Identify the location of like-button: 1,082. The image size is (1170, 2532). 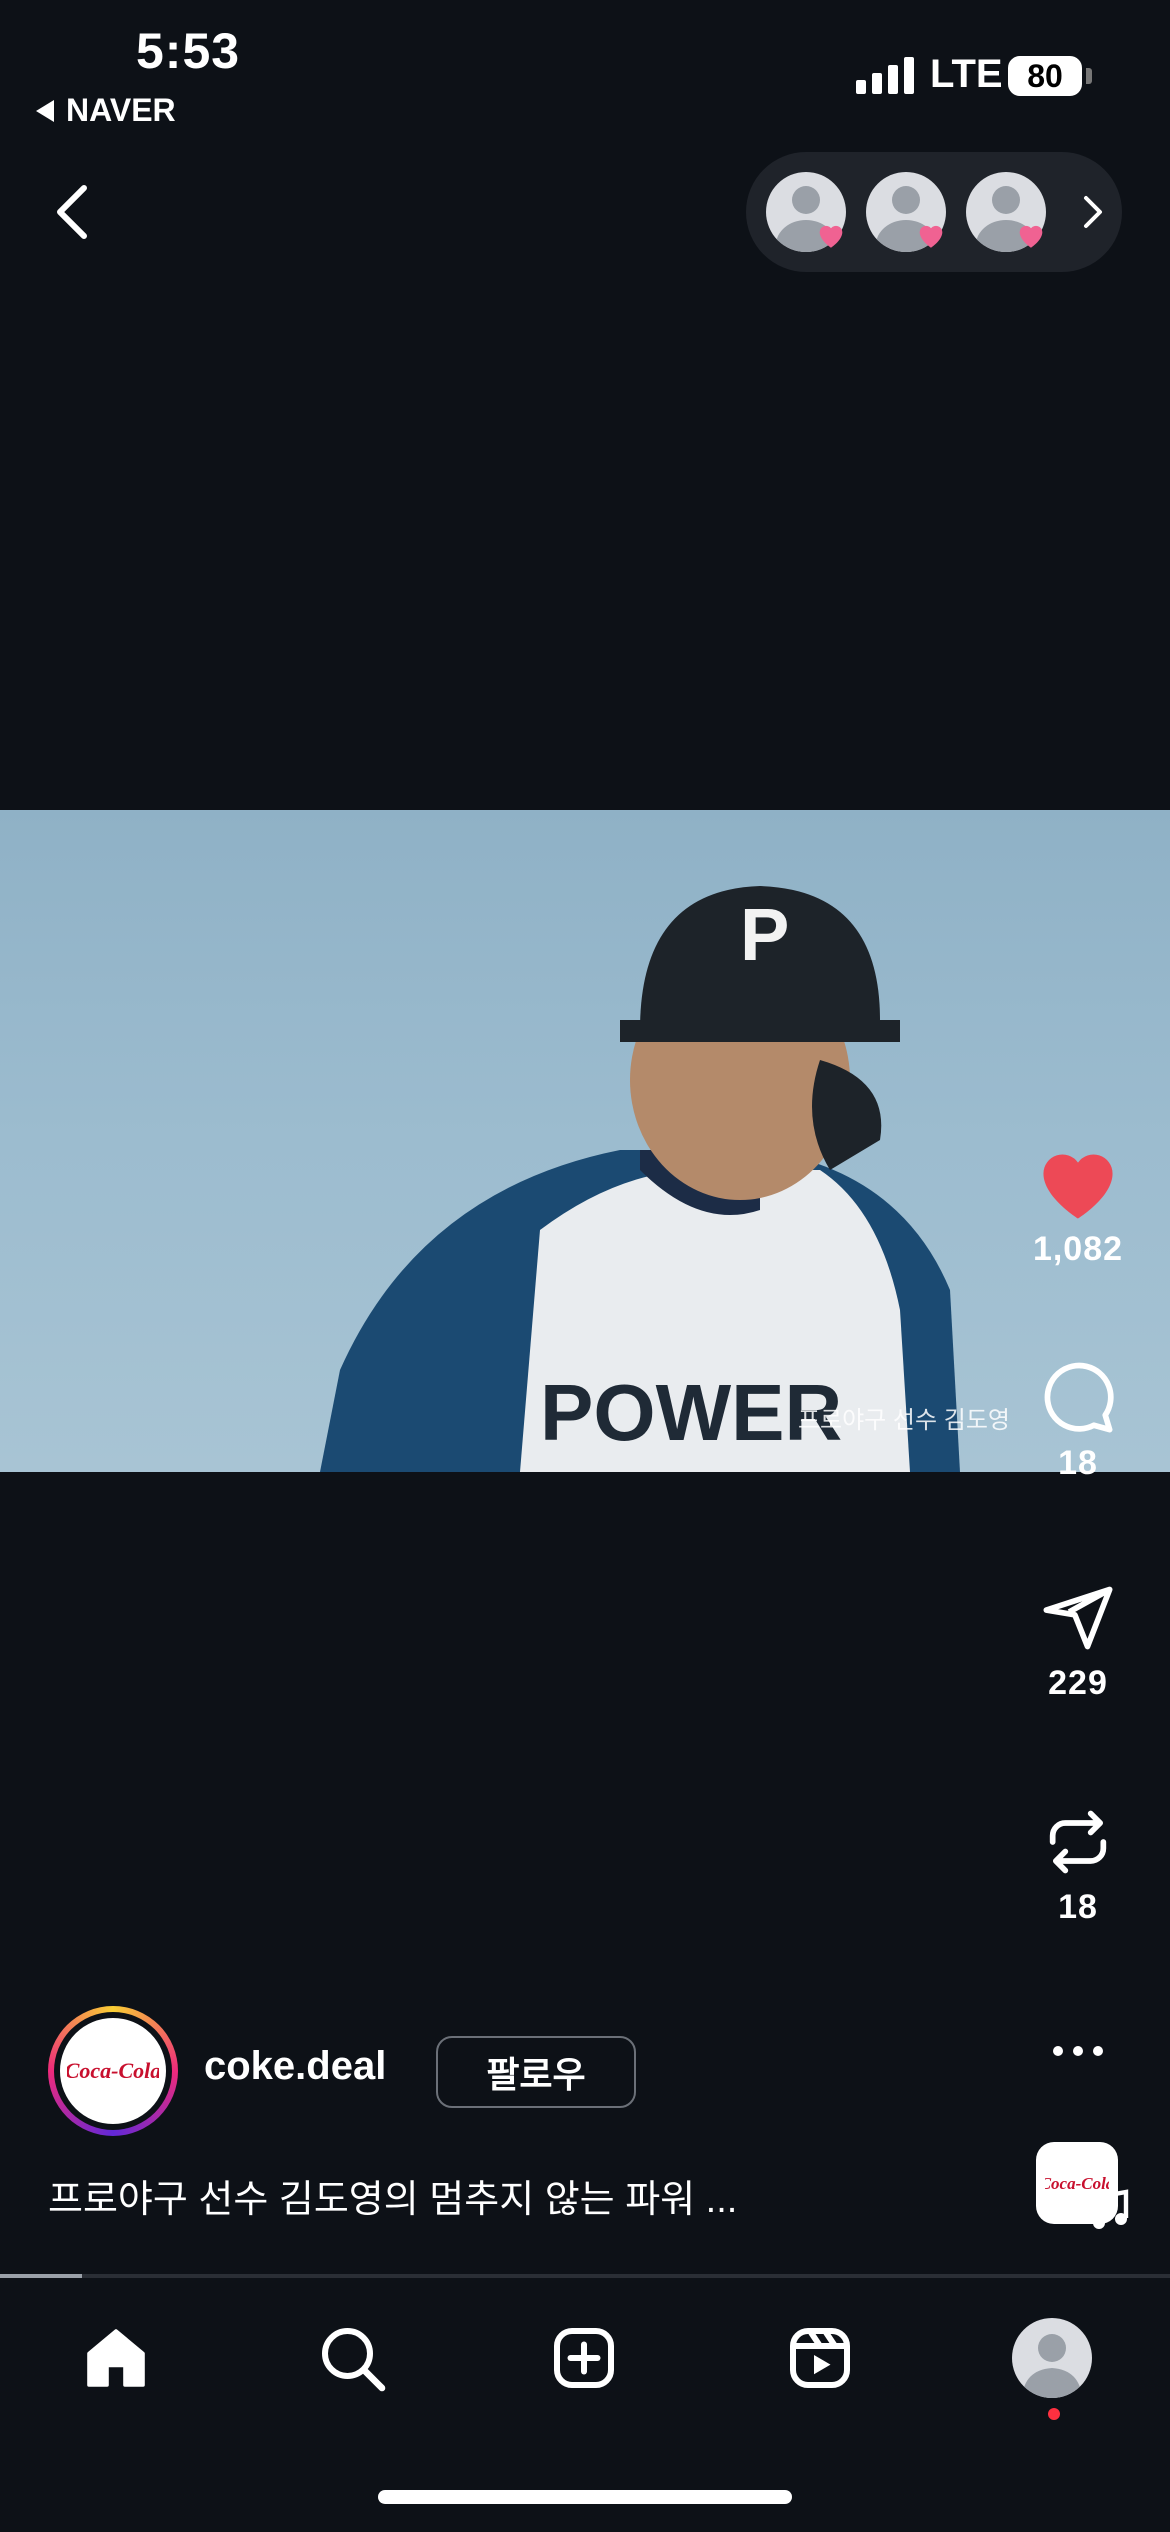
(1078, 1207).